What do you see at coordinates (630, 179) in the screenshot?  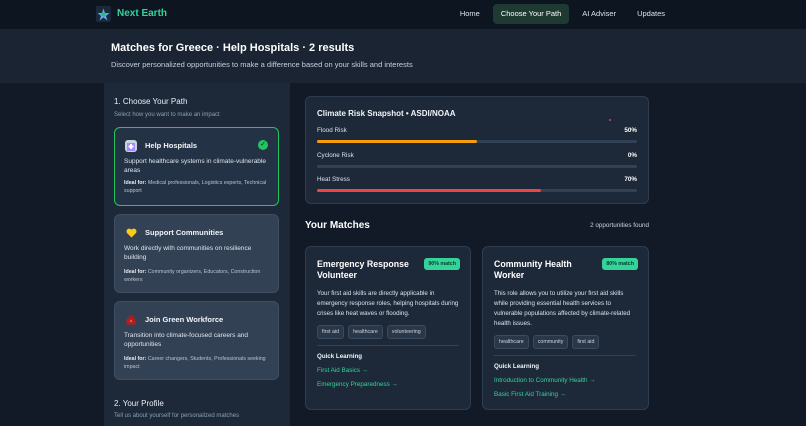 I see `risk-value: 70%` at bounding box center [630, 179].